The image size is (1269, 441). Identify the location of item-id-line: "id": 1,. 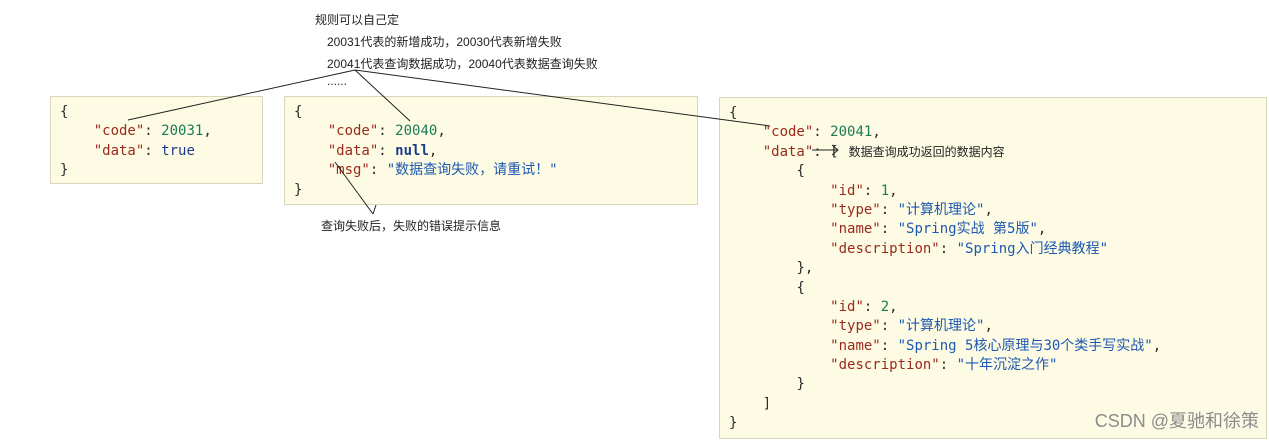
(864, 190).